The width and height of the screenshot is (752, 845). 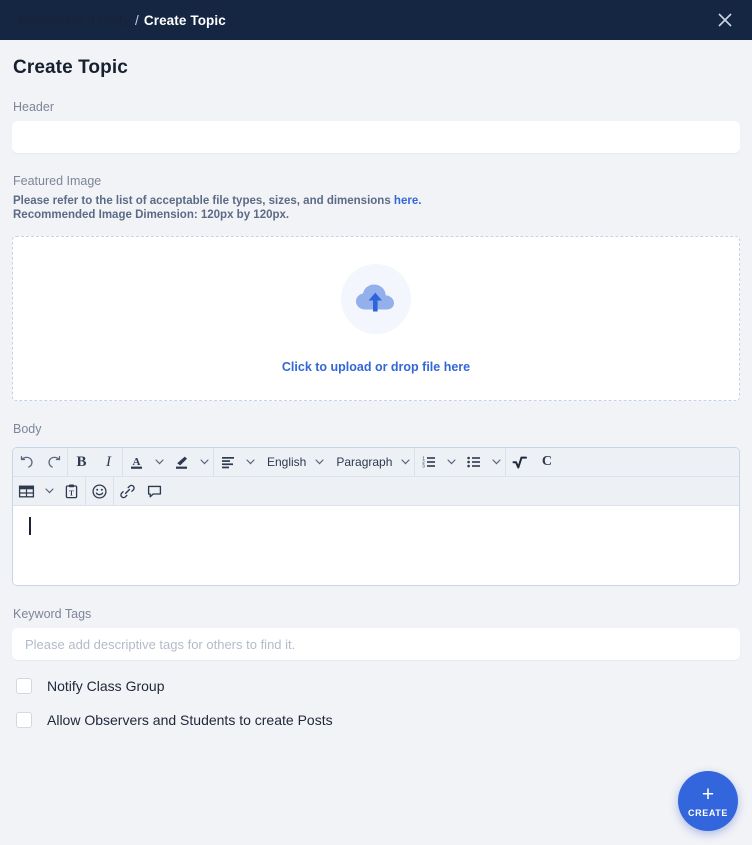 I want to click on create-fab-button: + CREATE, so click(x=708, y=801).